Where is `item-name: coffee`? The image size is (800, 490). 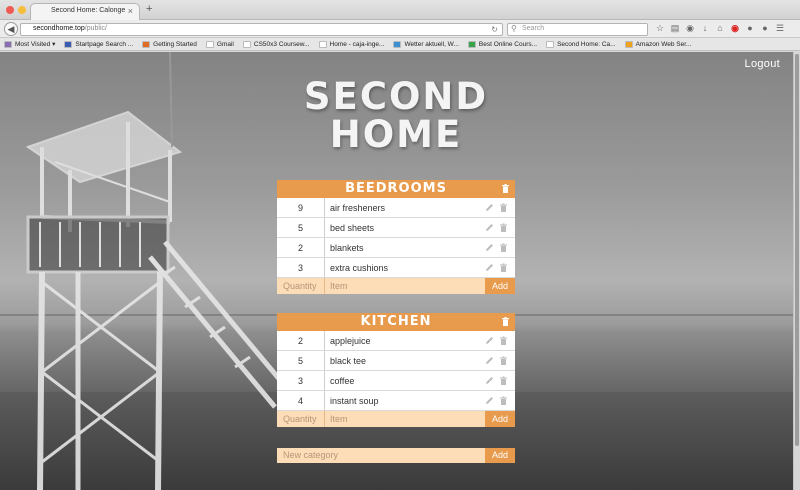 item-name: coffee is located at coordinates (342, 381).